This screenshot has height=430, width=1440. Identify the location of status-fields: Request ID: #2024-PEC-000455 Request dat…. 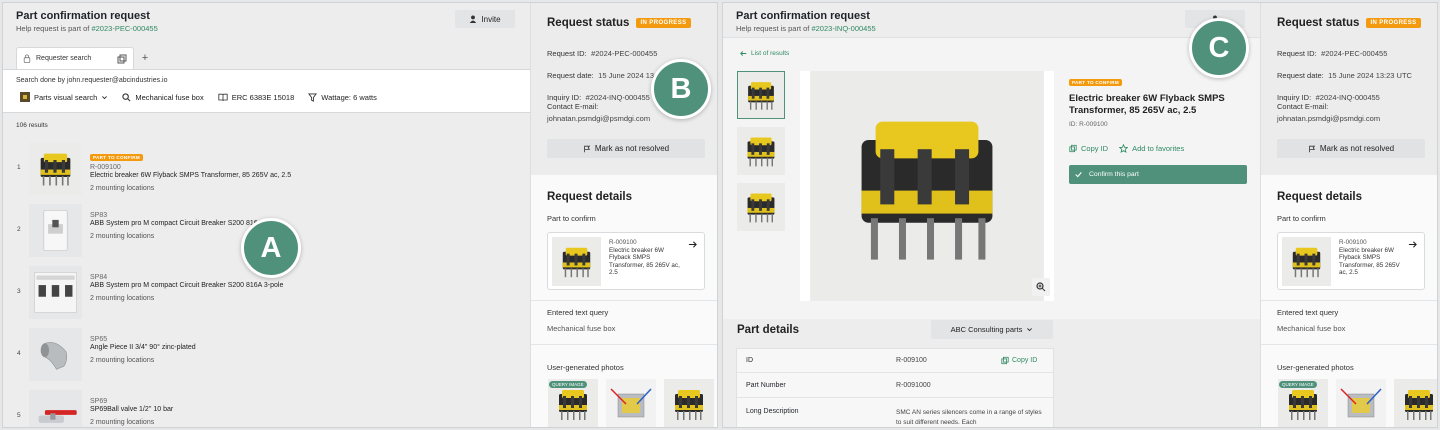
(1344, 75).